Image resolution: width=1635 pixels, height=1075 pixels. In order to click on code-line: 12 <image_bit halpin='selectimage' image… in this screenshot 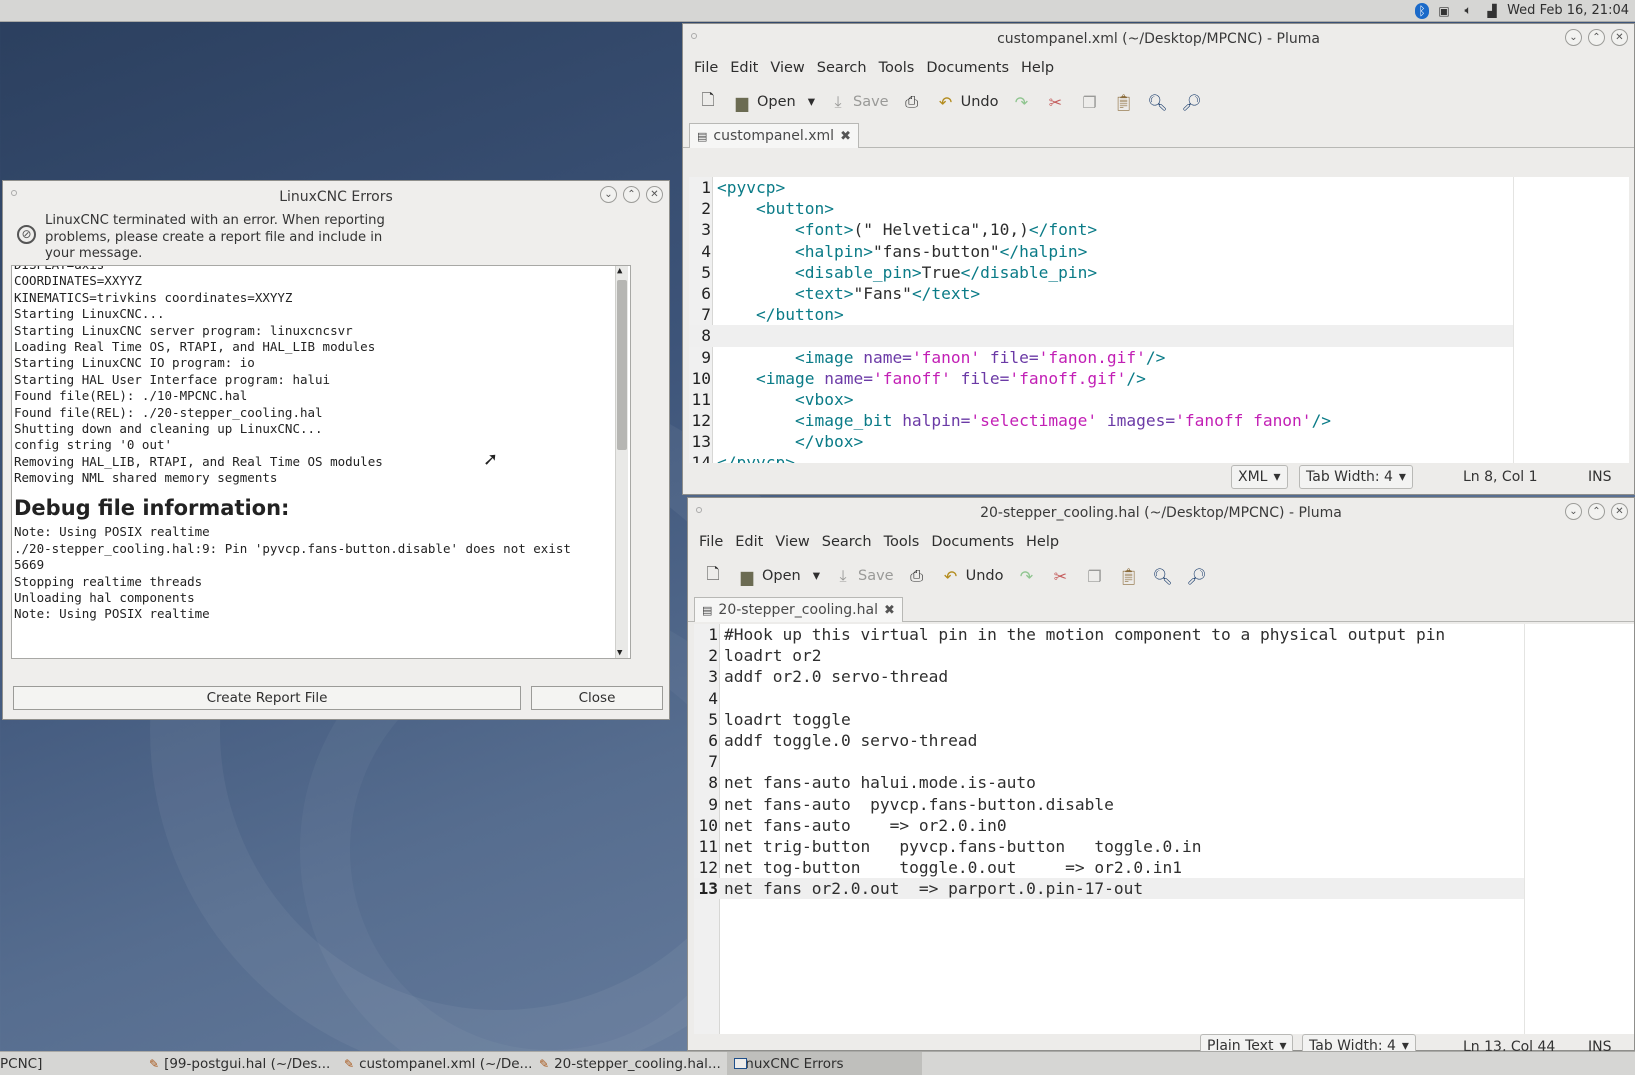, I will do `click(1101, 420)`.